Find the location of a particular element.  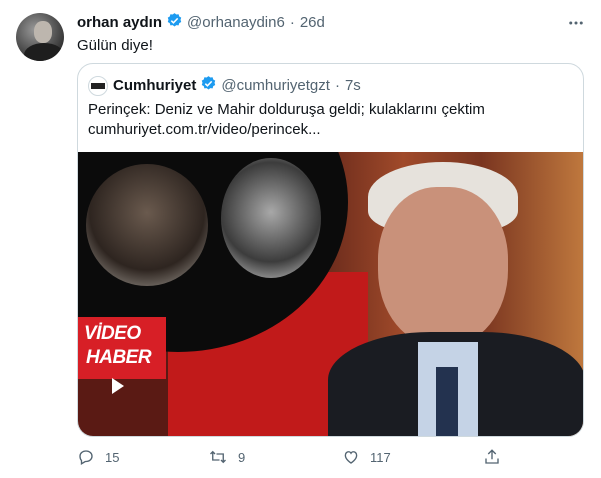

quote-verified-icon is located at coordinates (208, 85).